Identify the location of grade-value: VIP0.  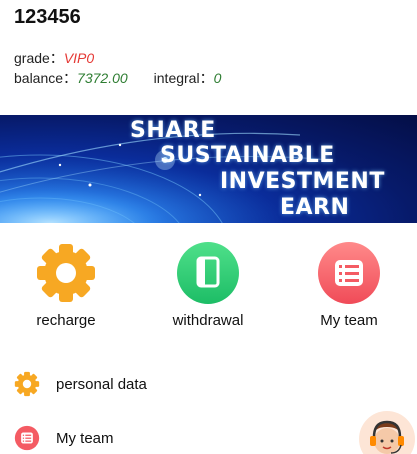
(79, 58).